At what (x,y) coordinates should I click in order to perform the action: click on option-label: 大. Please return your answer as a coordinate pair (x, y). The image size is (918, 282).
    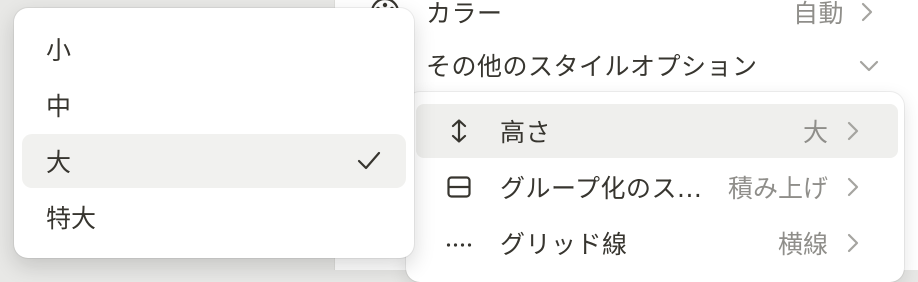
    Looking at the image, I should click on (59, 162).